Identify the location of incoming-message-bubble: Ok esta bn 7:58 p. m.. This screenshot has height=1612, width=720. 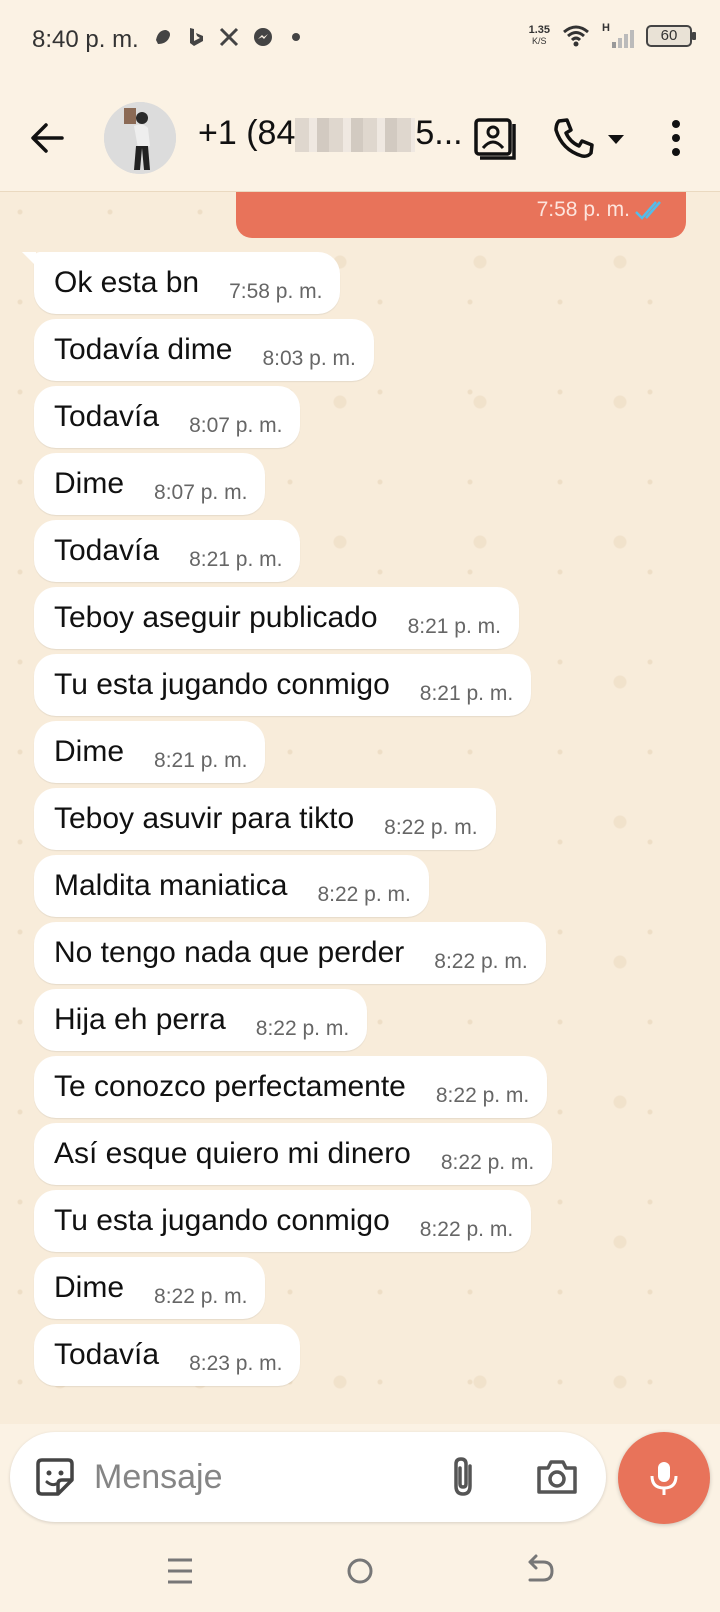
(181, 283).